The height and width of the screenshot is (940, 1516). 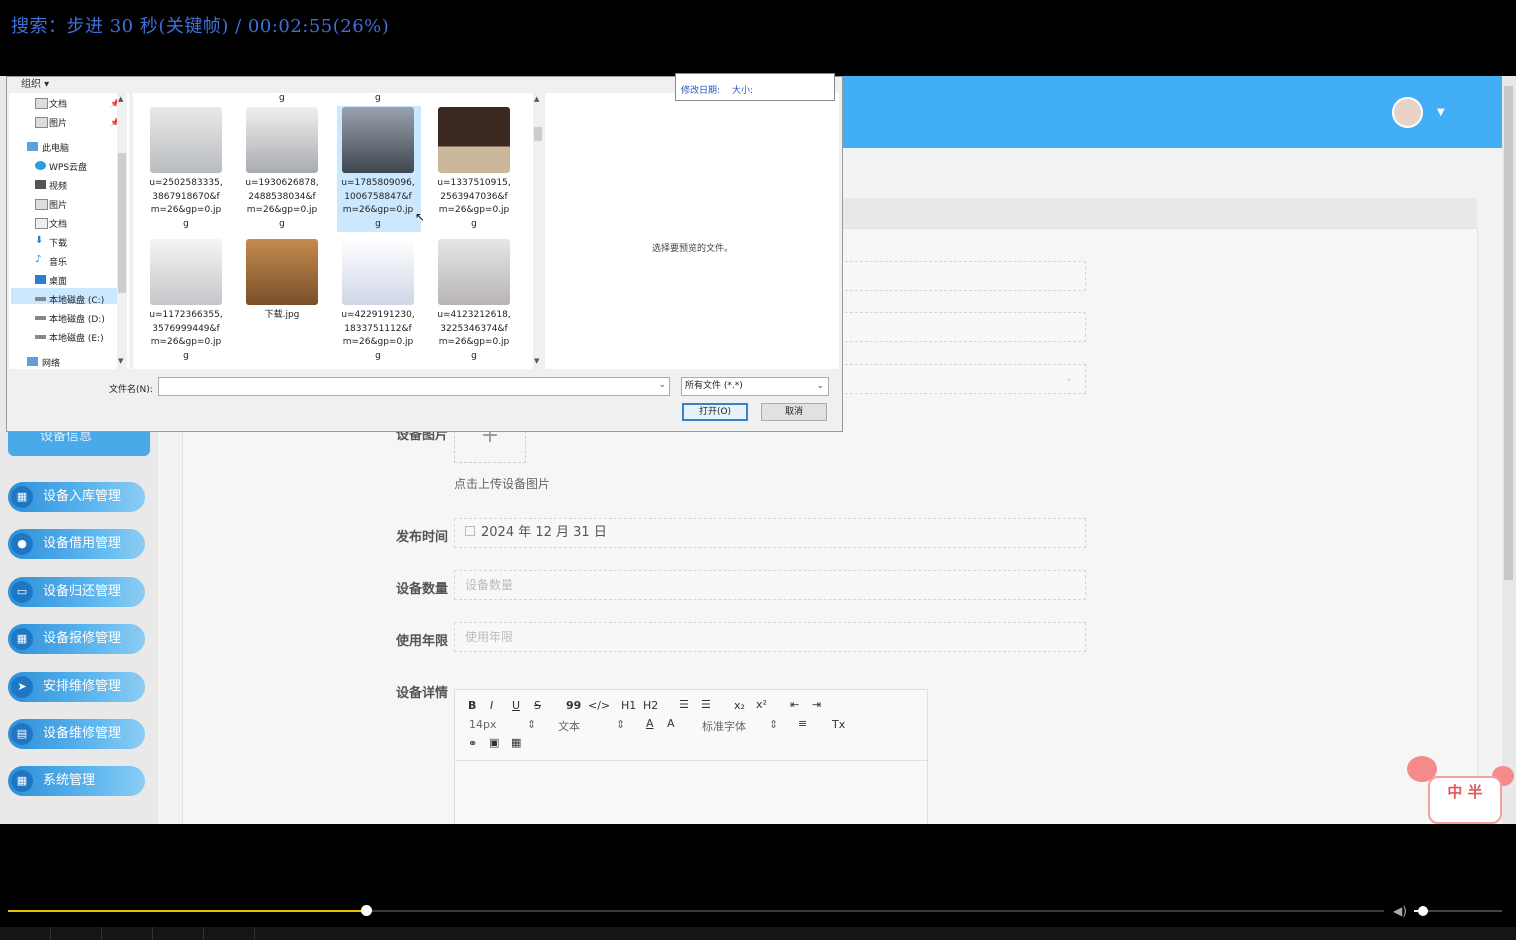 What do you see at coordinates (692, 231) in the screenshot?
I see `preview-pane: 选择要预览的文件。` at bounding box center [692, 231].